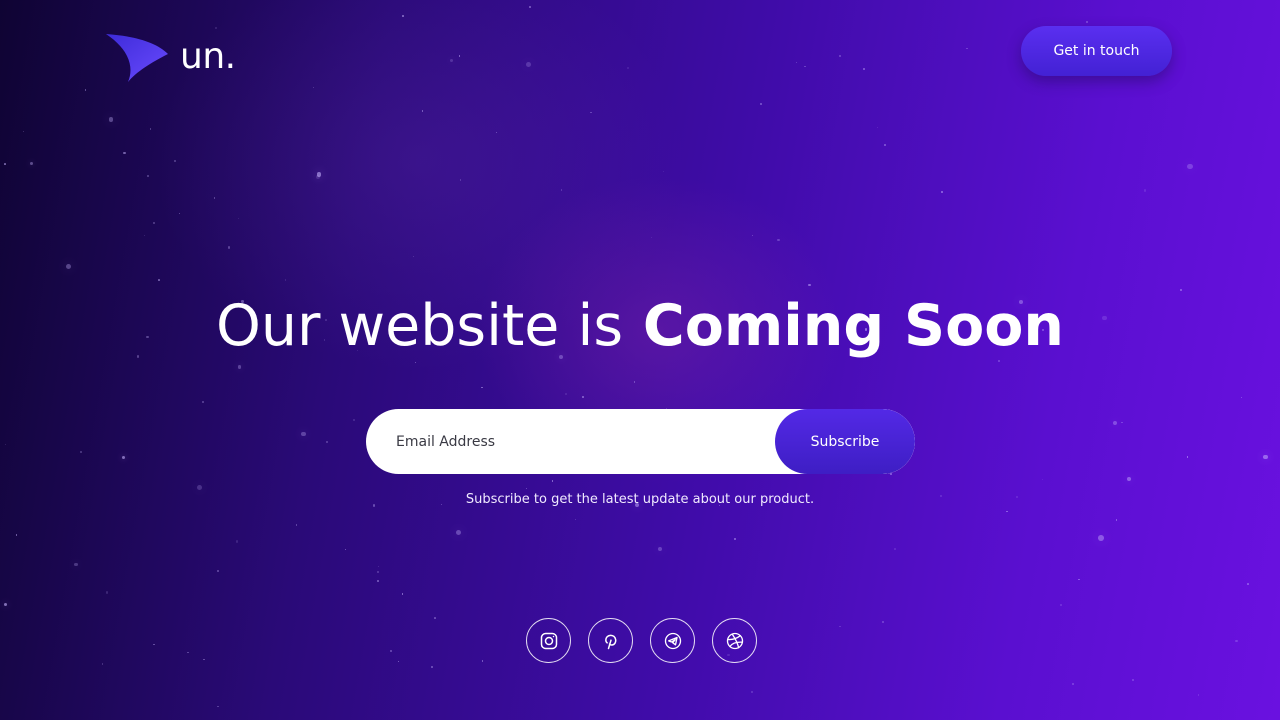  I want to click on subscribe-button: Subscribe, so click(845, 441).